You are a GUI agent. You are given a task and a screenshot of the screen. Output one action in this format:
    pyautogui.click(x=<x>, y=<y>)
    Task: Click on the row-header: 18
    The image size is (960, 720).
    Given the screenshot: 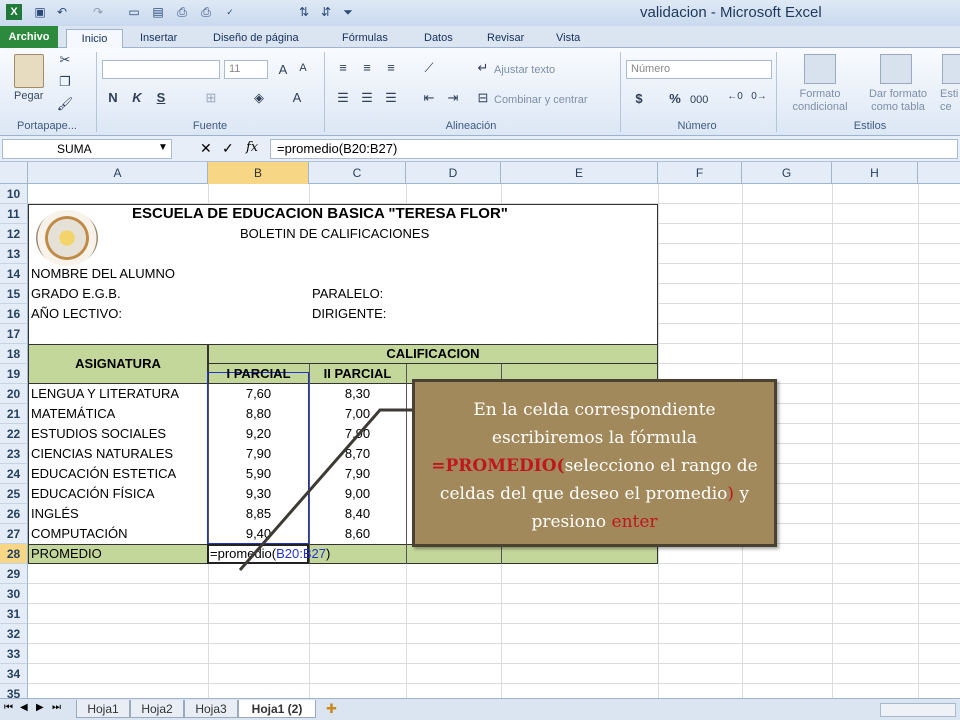 What is the action you would take?
    pyautogui.click(x=14, y=354)
    